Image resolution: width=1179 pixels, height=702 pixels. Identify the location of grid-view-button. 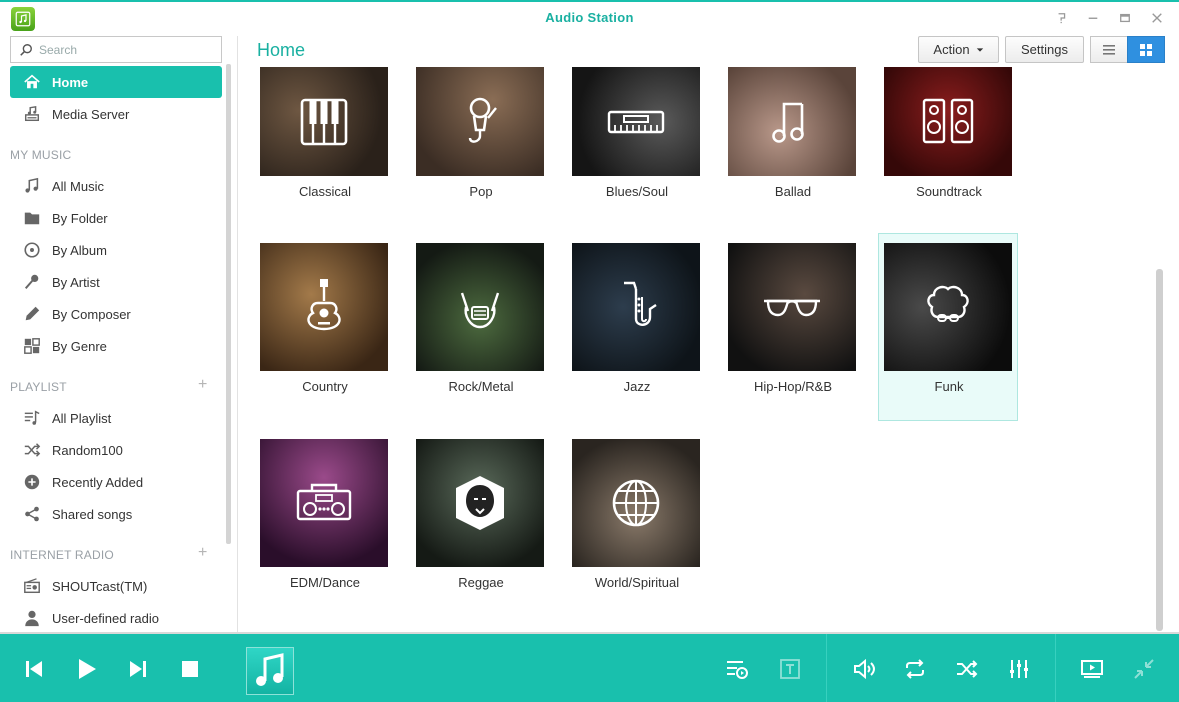
(1146, 49).